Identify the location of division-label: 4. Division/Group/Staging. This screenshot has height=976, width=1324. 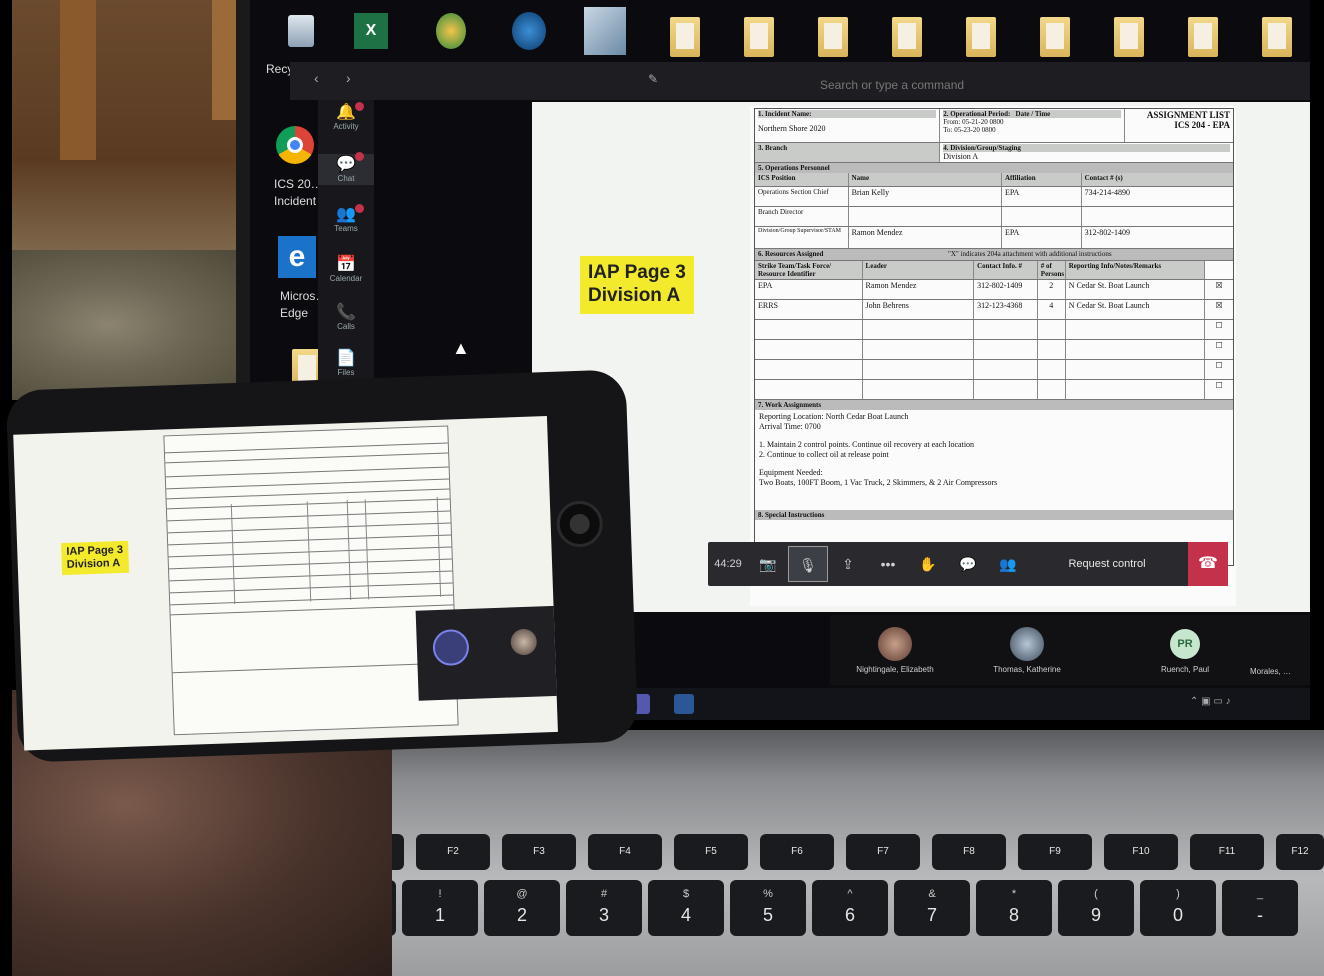
(1086, 148).